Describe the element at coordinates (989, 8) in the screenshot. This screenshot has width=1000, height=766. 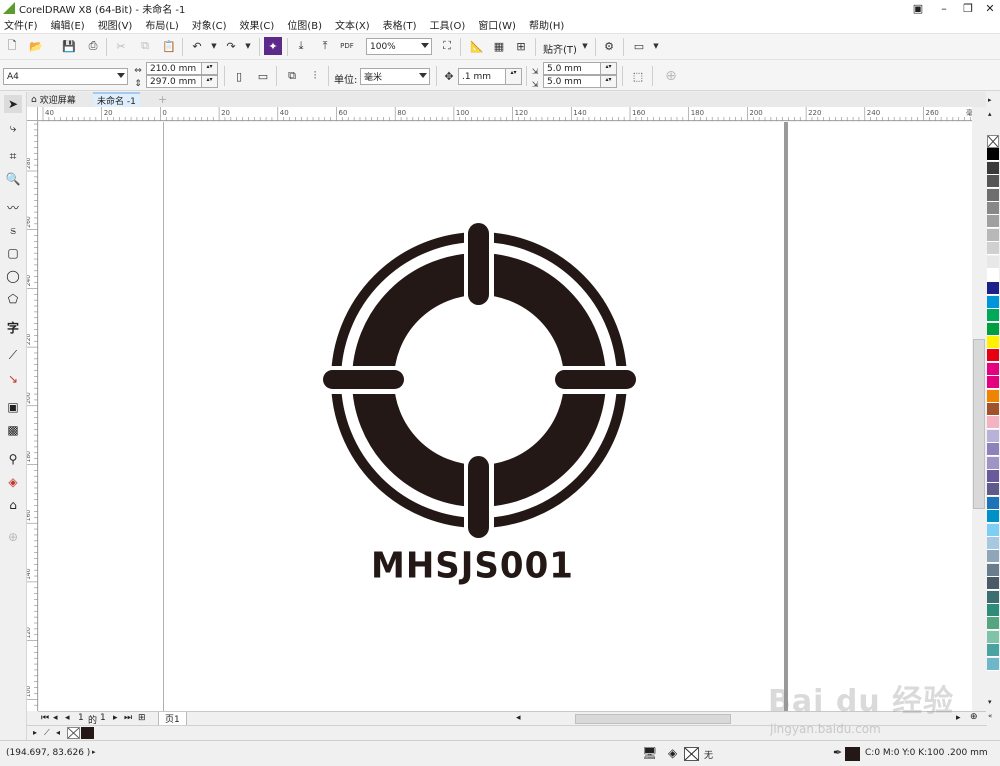
I see `close-button: ✕` at that location.